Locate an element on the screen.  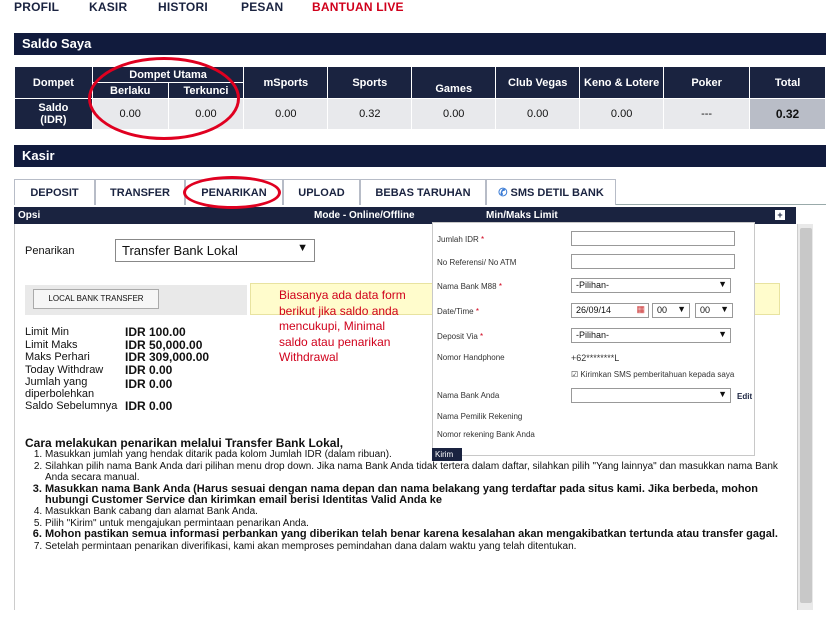
minute-select: 00 ▼ is located at coordinates (714, 310).